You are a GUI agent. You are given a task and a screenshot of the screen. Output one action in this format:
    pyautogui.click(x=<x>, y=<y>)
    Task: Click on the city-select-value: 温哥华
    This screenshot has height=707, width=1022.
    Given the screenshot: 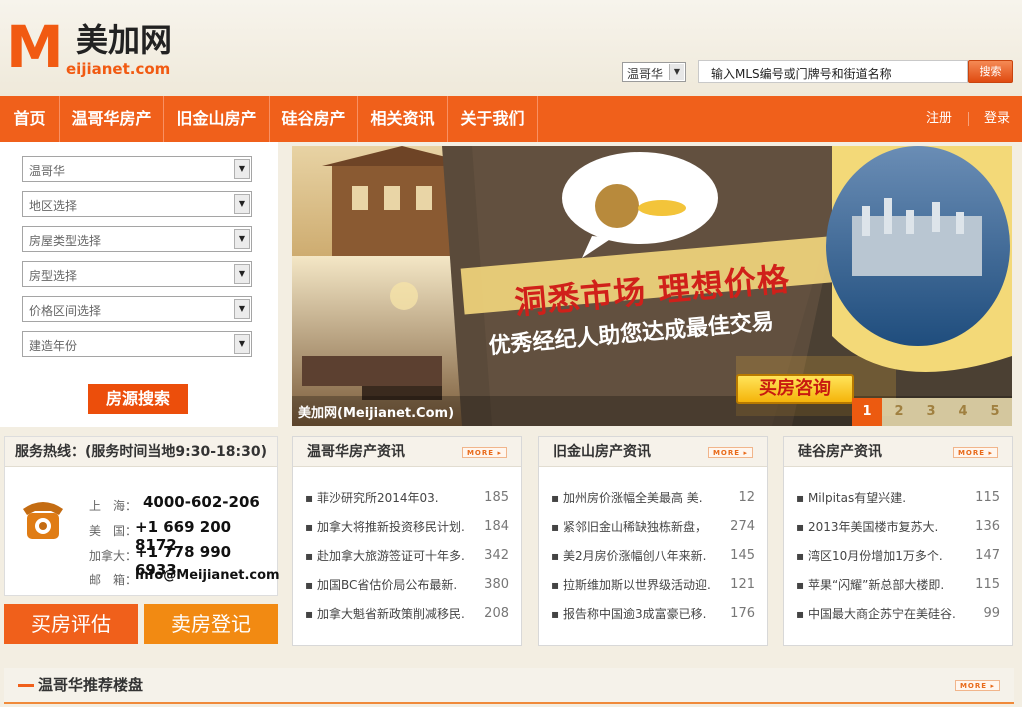 What is the action you would take?
    pyautogui.click(x=645, y=74)
    